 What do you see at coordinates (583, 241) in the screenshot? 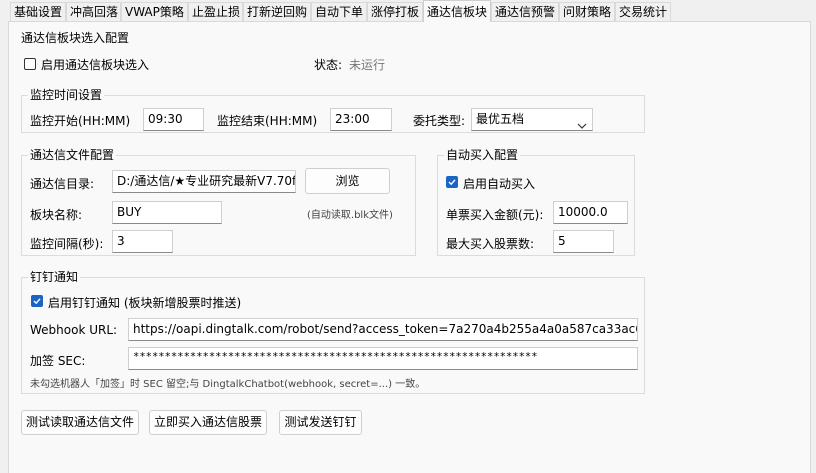
I see `max-stocks-input: 5` at bounding box center [583, 241].